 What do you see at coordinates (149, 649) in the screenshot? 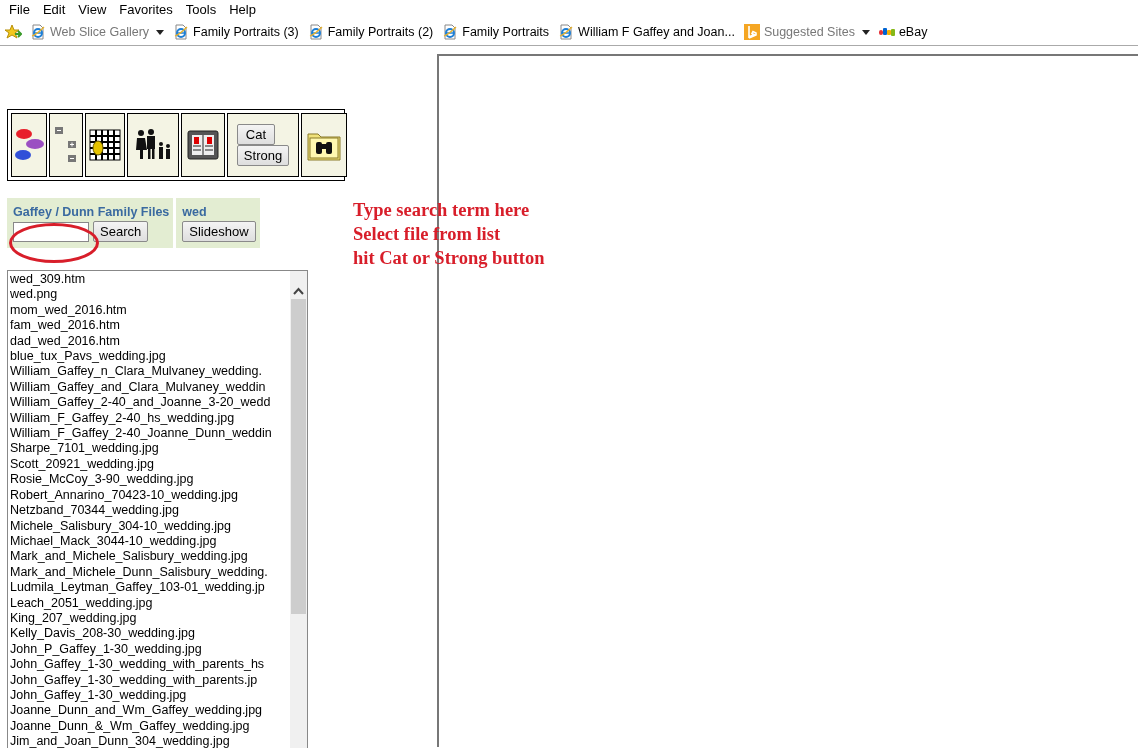
I see `file-list-item: John_P_Gaffey_1-30_wedding.jpg` at bounding box center [149, 649].